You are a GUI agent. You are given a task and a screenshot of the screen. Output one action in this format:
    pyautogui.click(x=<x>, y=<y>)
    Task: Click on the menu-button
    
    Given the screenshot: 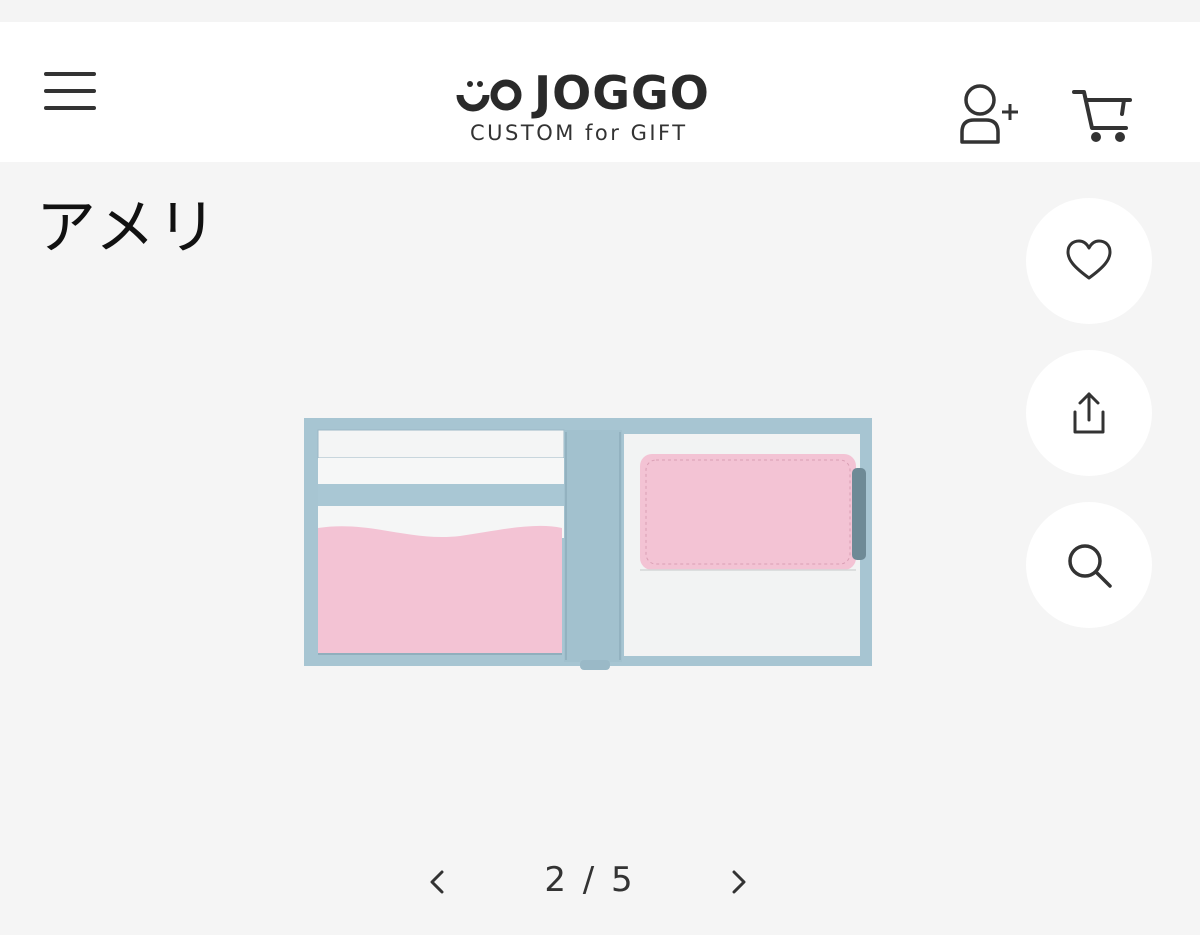 What is the action you would take?
    pyautogui.click(x=69, y=92)
    